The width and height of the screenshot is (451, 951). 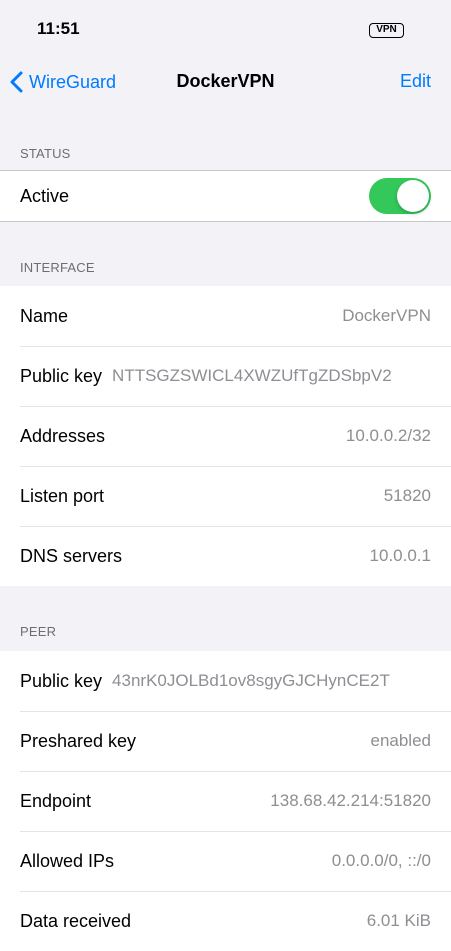 I want to click on row-label: DNS servers, so click(x=71, y=555).